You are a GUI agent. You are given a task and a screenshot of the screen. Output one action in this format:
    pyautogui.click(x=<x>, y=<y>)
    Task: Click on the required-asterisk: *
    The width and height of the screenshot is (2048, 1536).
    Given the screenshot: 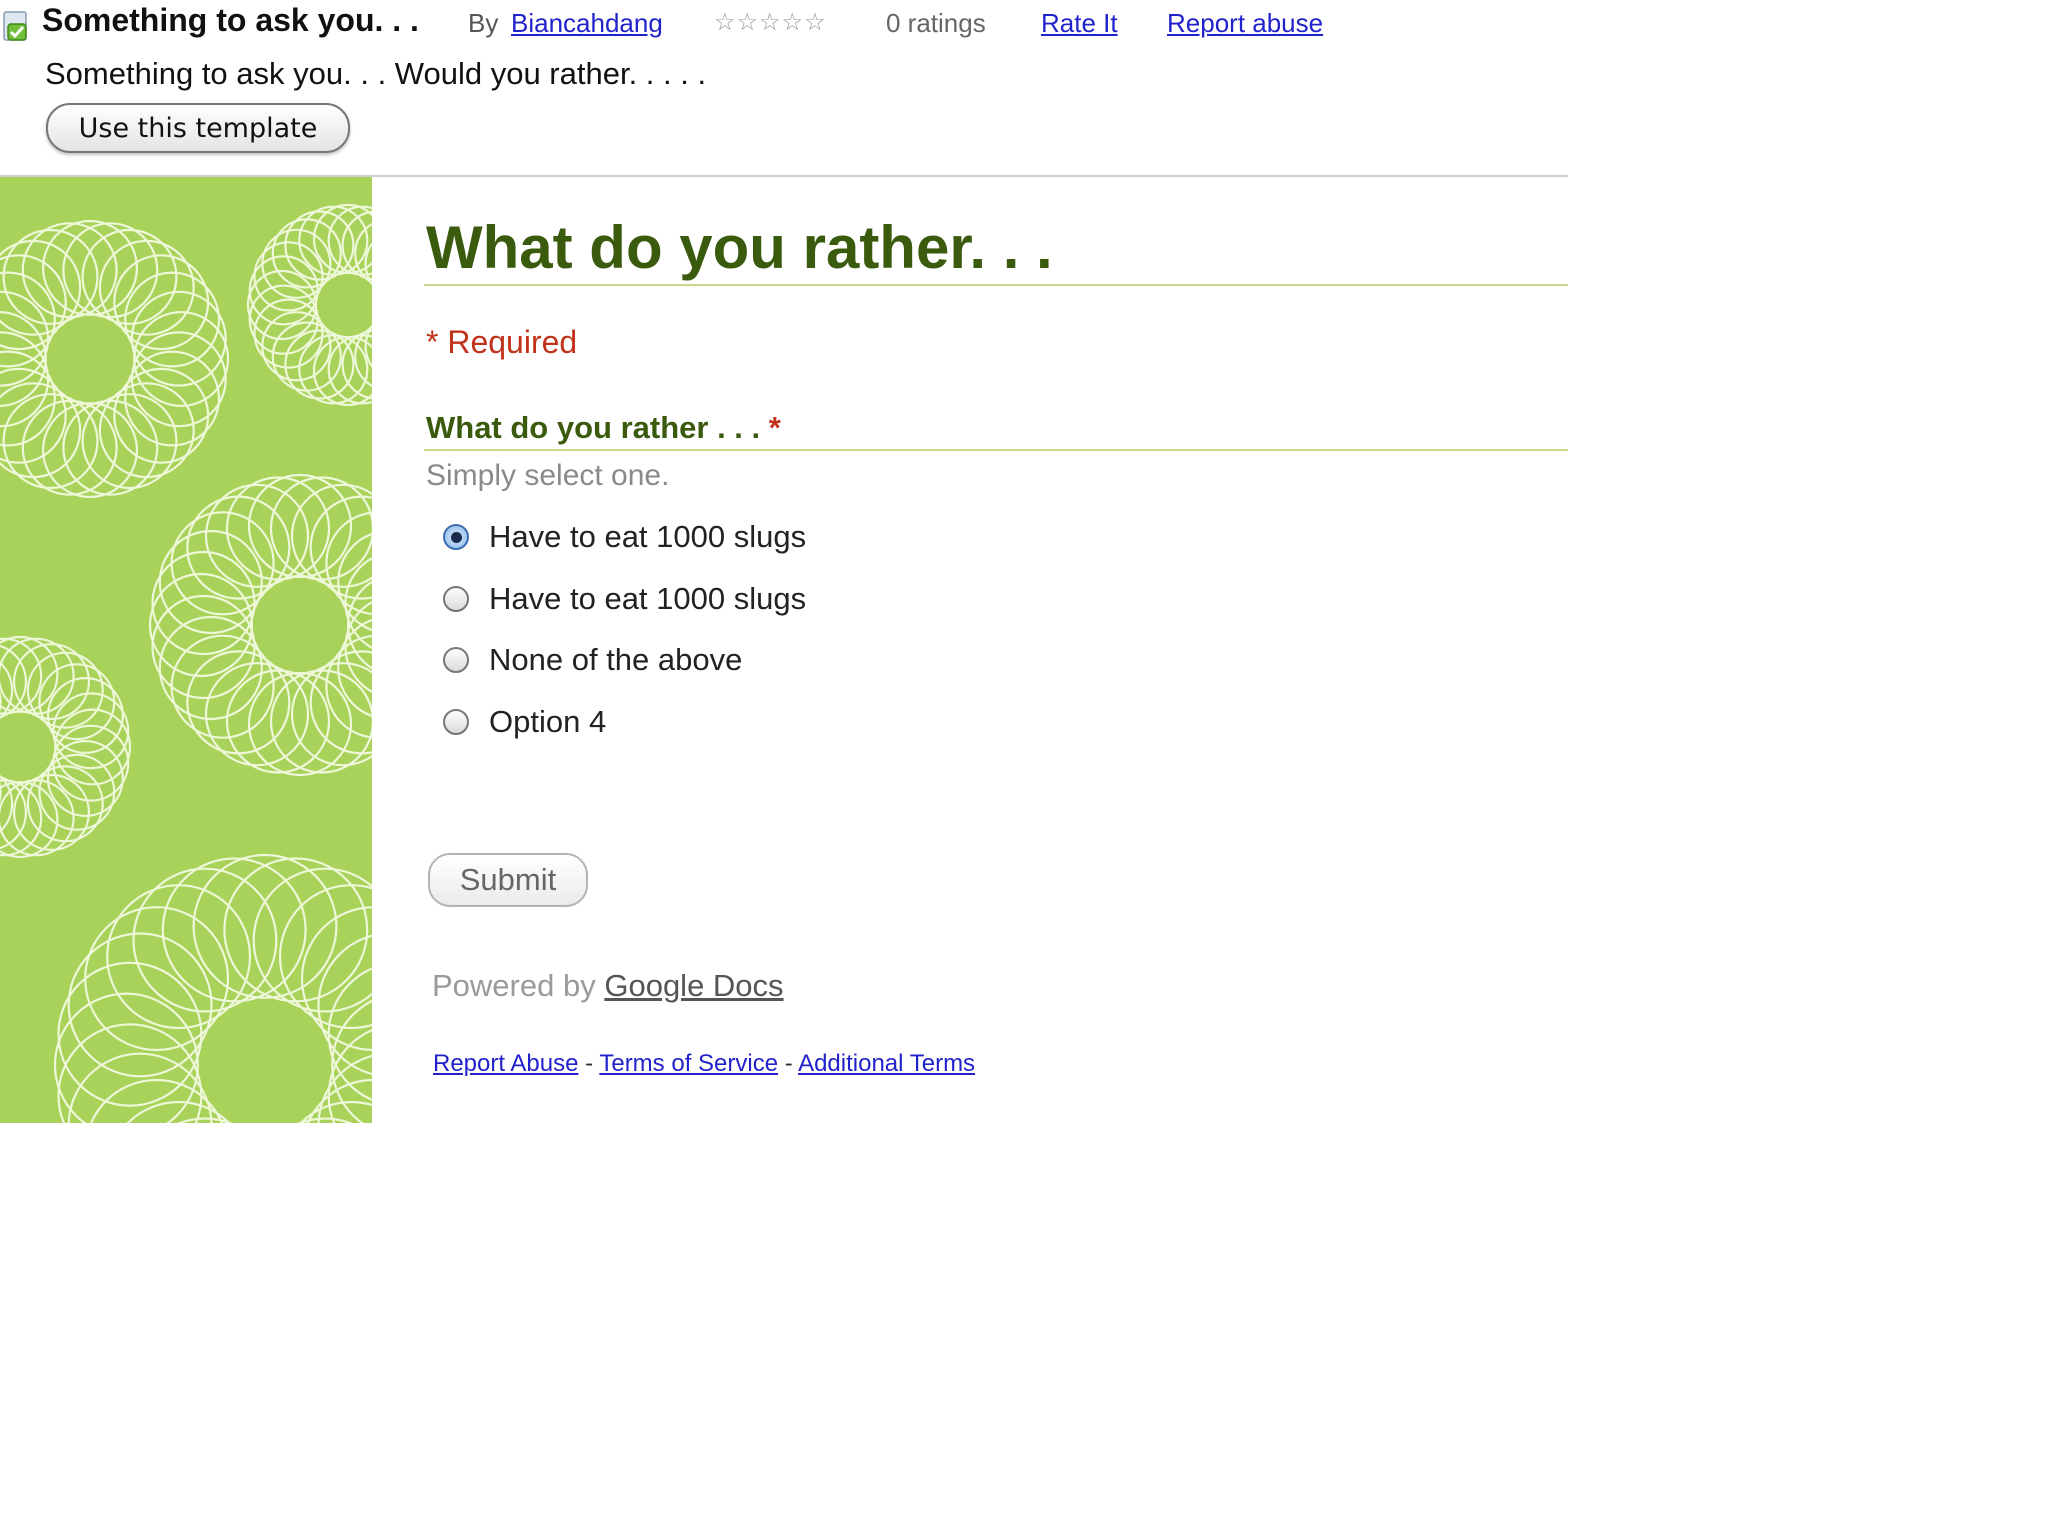 What is the action you would take?
    pyautogui.click(x=774, y=427)
    